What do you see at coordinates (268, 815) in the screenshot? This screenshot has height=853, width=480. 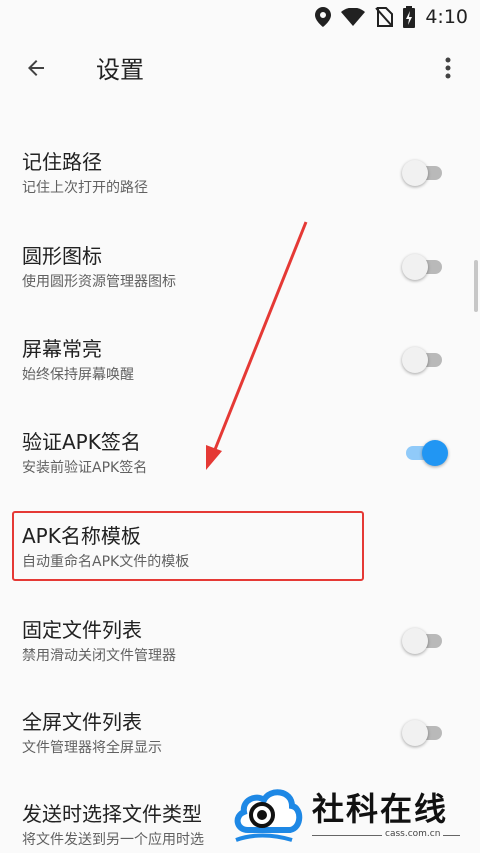 I see `cloud-eye-logo-icon` at bounding box center [268, 815].